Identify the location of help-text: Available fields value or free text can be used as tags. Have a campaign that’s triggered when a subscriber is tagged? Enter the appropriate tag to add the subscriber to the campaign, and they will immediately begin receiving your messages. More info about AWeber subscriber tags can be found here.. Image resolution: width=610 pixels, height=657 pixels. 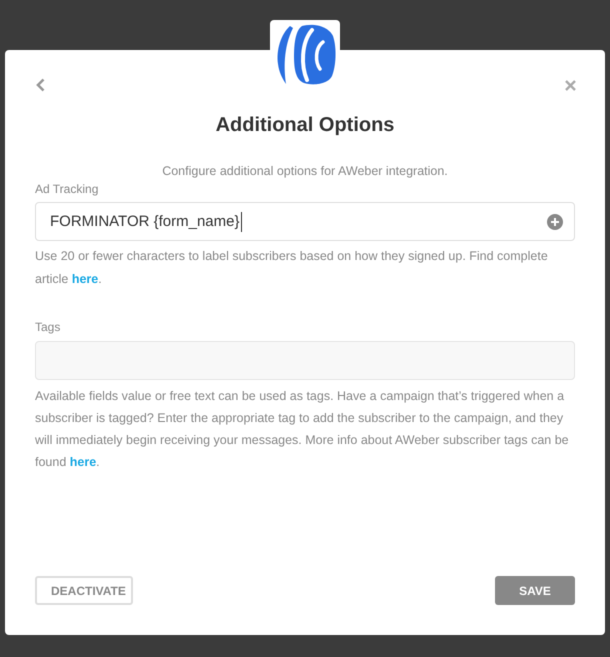
(302, 429).